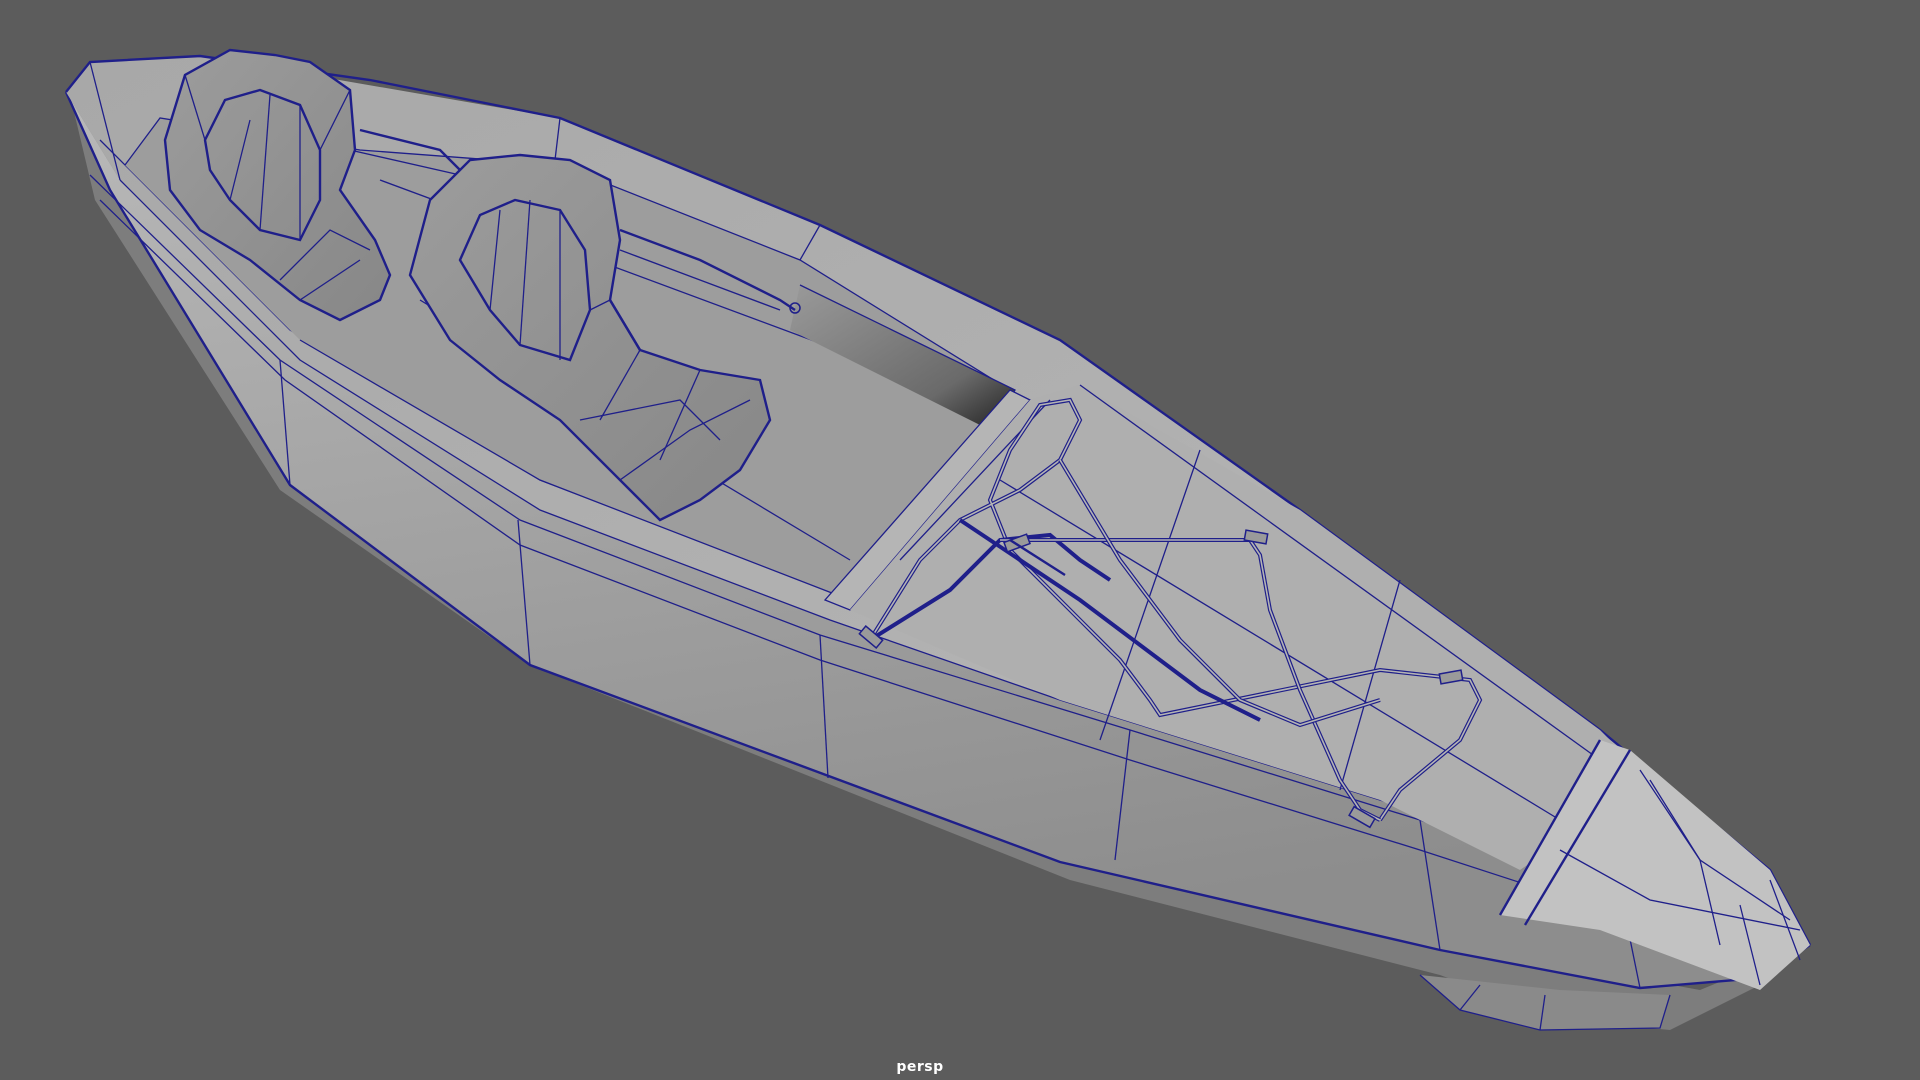 Image resolution: width=1920 pixels, height=1080 pixels. I want to click on camera-label: persp, so click(920, 1067).